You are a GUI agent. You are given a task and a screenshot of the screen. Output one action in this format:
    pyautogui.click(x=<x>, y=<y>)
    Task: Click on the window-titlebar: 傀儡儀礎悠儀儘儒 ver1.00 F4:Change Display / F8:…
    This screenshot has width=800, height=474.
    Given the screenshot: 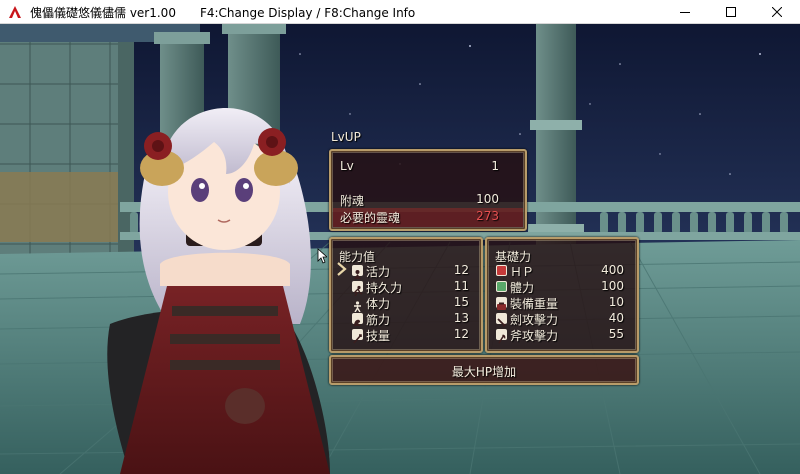 What is the action you would take?
    pyautogui.click(x=400, y=12)
    